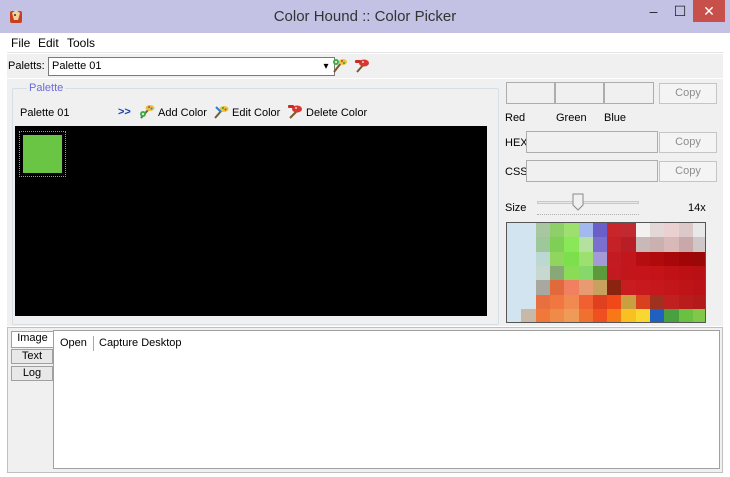 This screenshot has height=477, width=730. What do you see at coordinates (182, 113) in the screenshot?
I see `add-color-label: Add Color` at bounding box center [182, 113].